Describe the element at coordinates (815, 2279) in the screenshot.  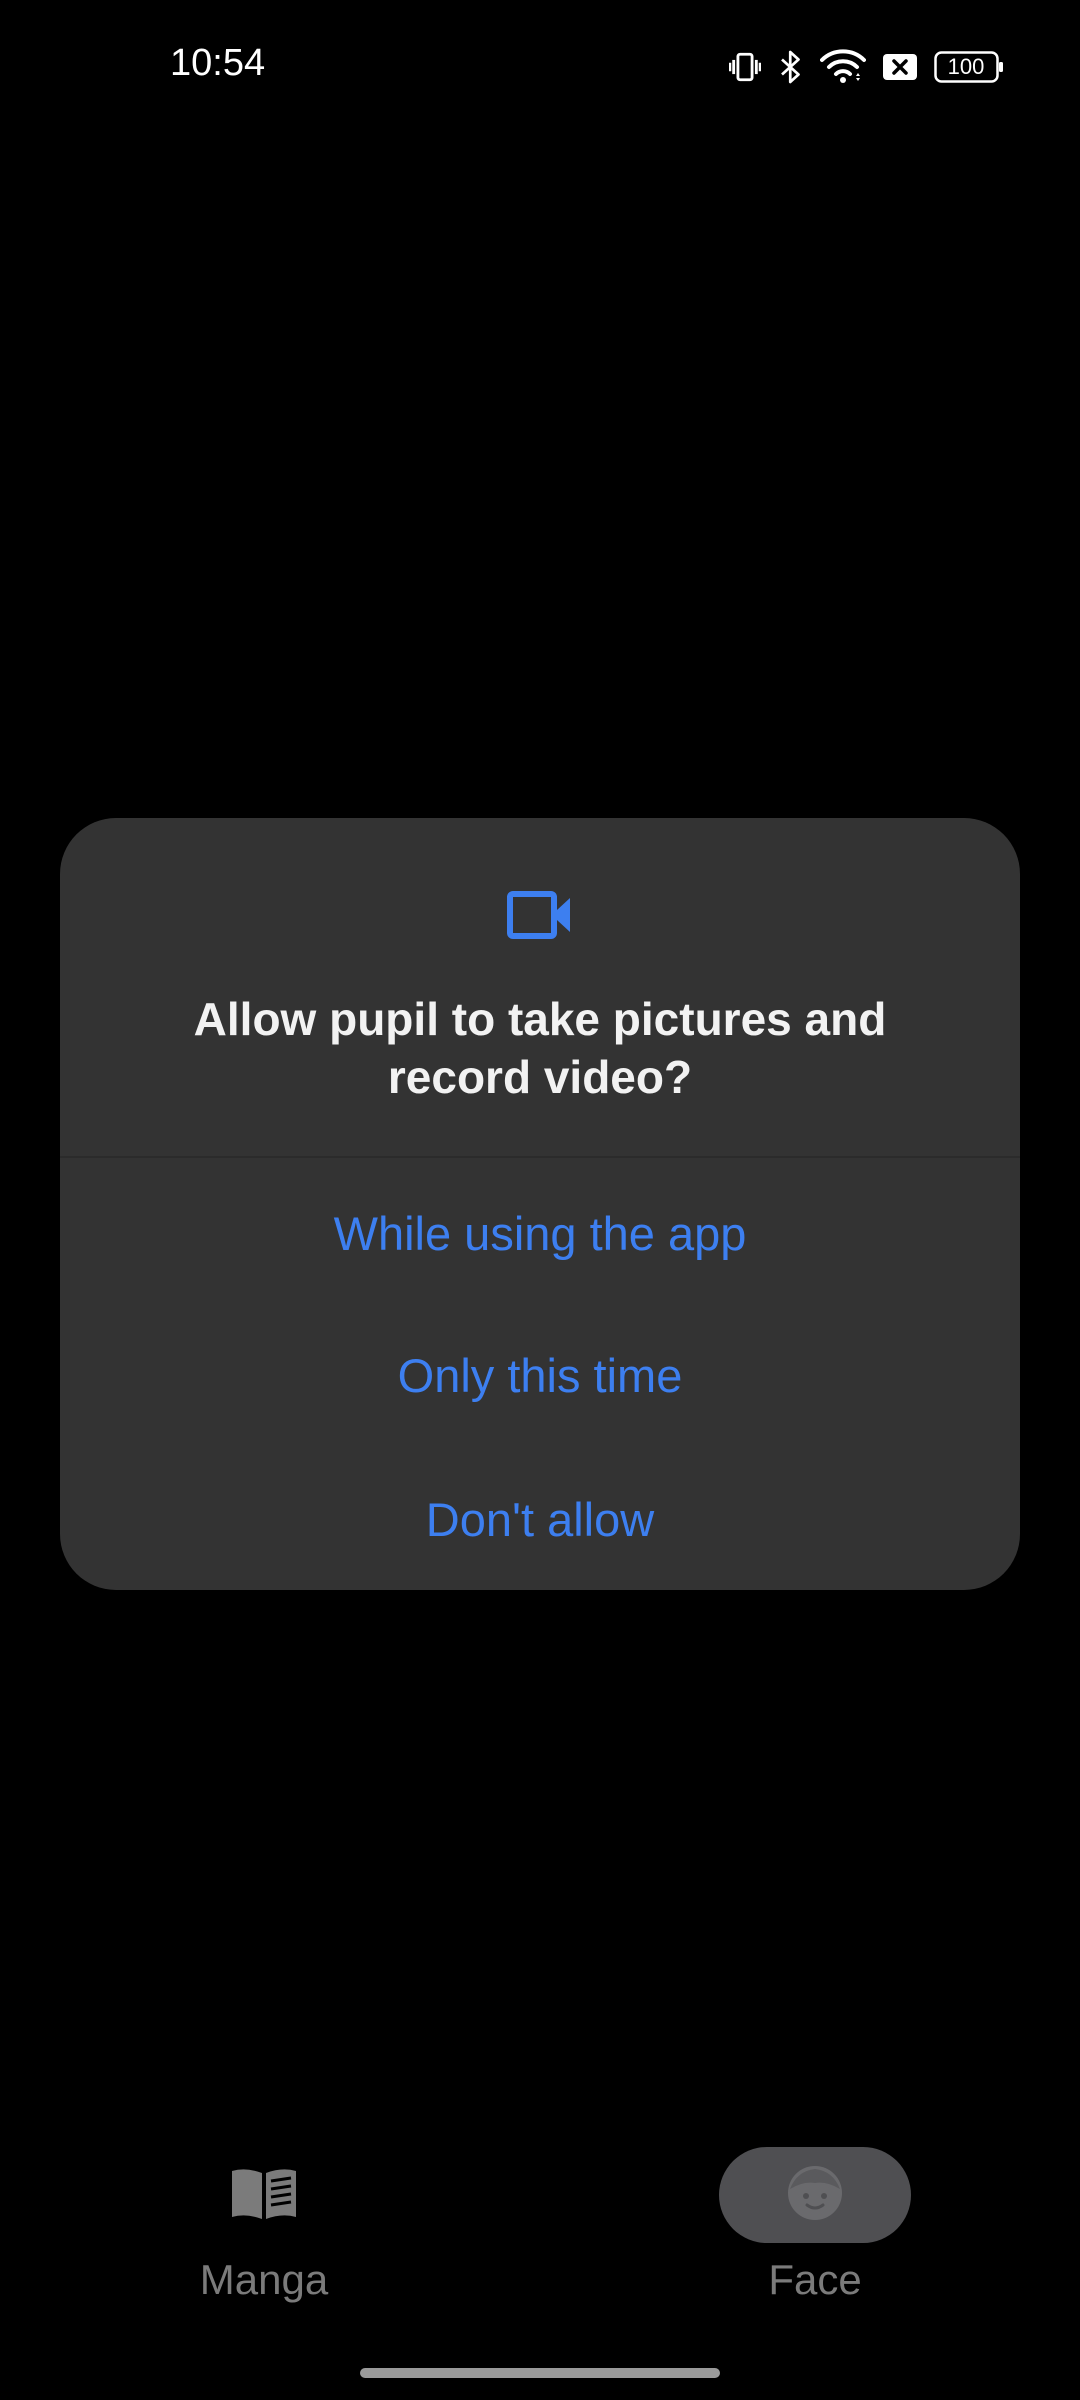
I see `nav-label-face: Face` at that location.